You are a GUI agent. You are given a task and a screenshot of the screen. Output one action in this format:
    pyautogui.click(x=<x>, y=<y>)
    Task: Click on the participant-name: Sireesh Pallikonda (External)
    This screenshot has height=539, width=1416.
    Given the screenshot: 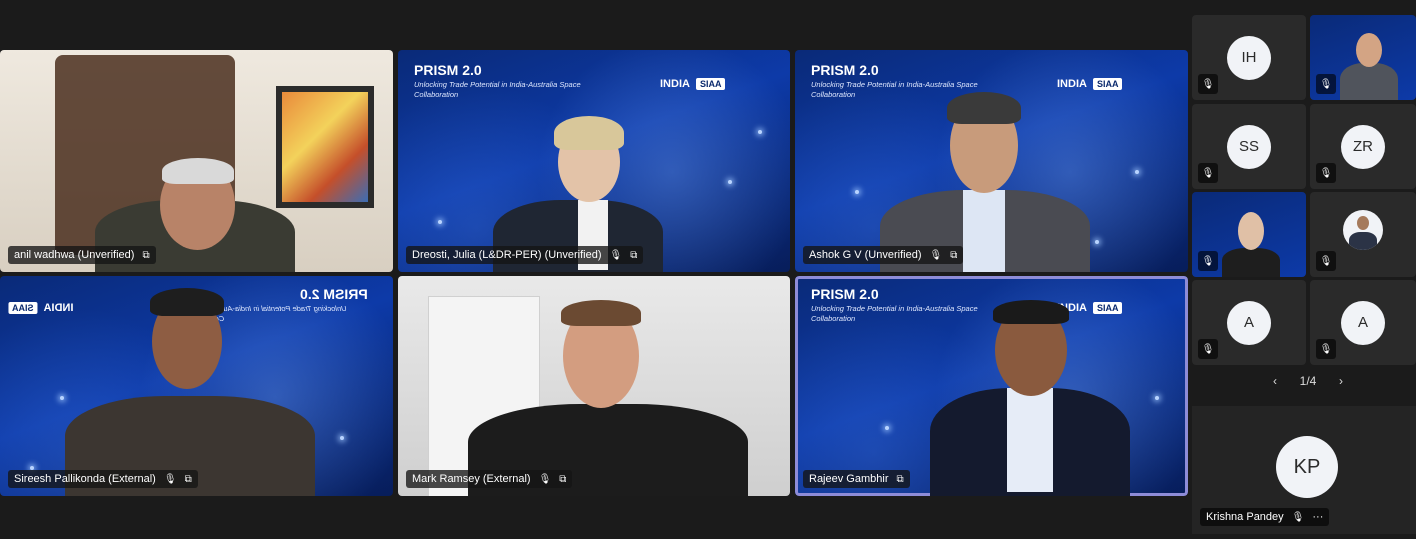 What is the action you would take?
    pyautogui.click(x=85, y=479)
    